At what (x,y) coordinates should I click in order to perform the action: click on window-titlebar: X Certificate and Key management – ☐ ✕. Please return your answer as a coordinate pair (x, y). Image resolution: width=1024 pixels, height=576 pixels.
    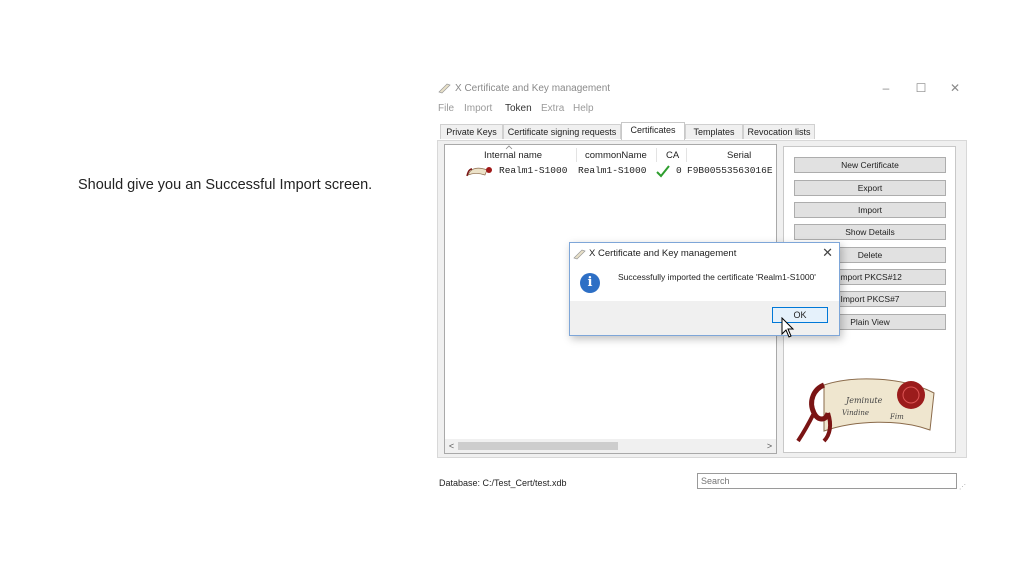
    Looking at the image, I should click on (701, 88).